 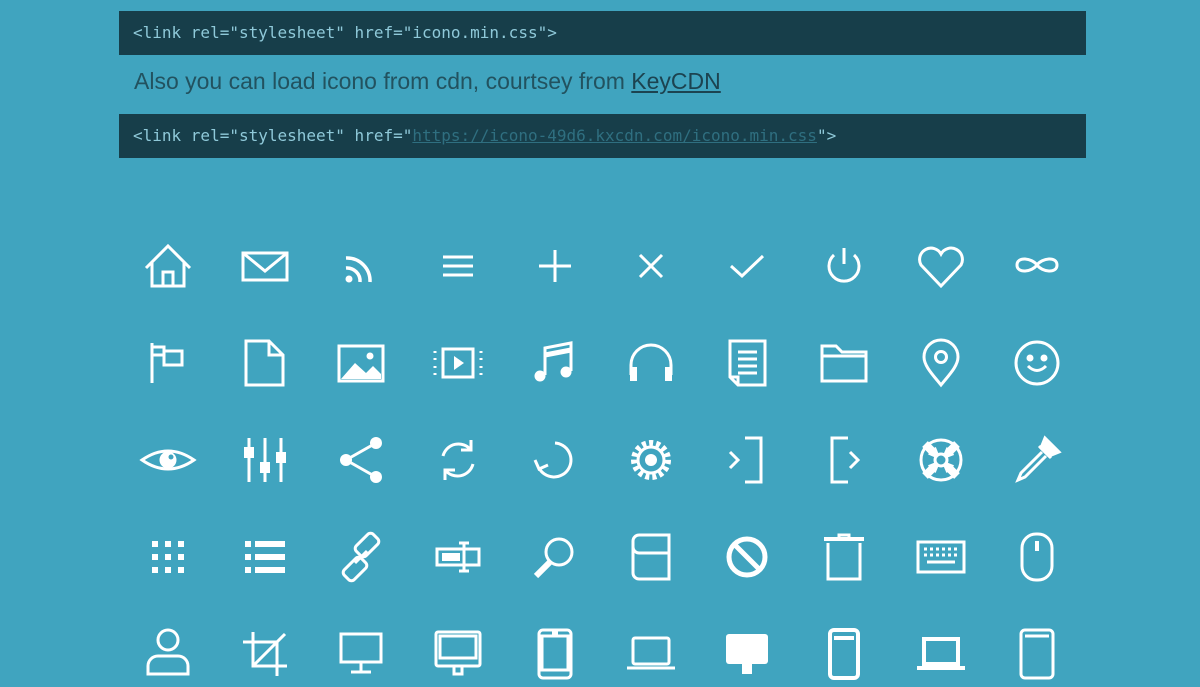 What do you see at coordinates (941, 266) in the screenshot?
I see `heart-icon` at bounding box center [941, 266].